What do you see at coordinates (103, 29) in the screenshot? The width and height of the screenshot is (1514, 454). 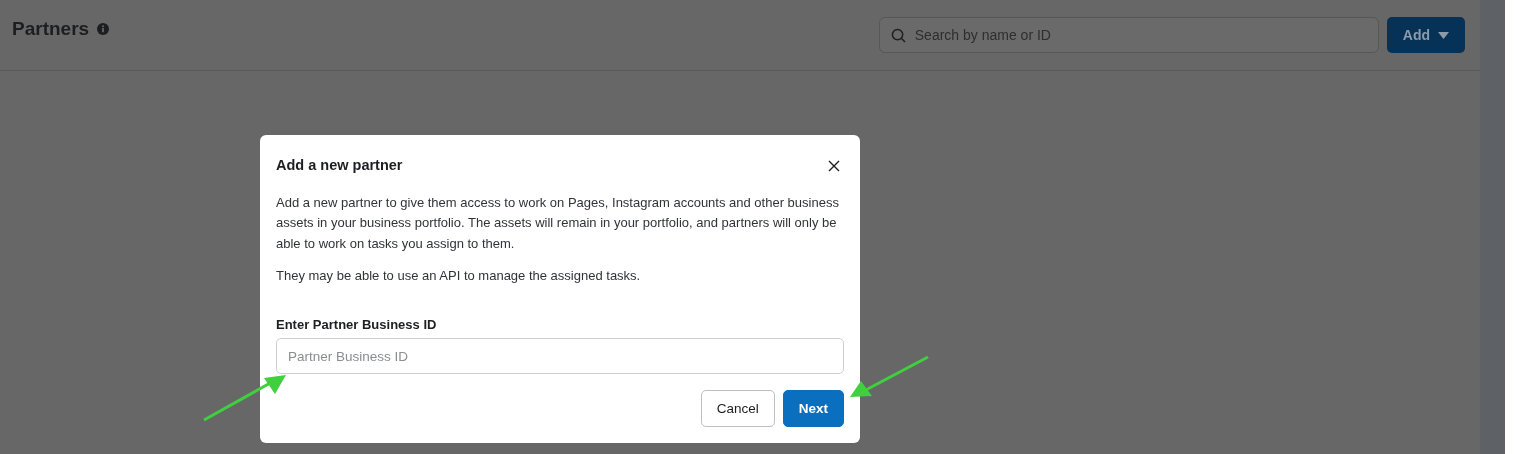 I see `info-icon` at bounding box center [103, 29].